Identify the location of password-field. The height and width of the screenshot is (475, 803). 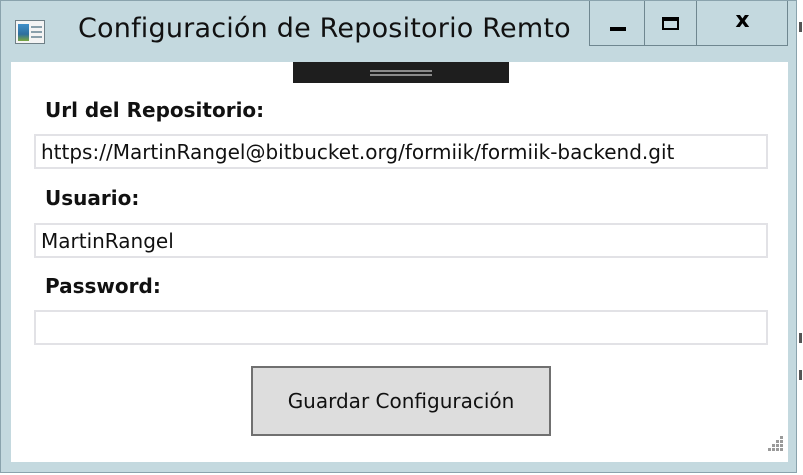
(401, 327).